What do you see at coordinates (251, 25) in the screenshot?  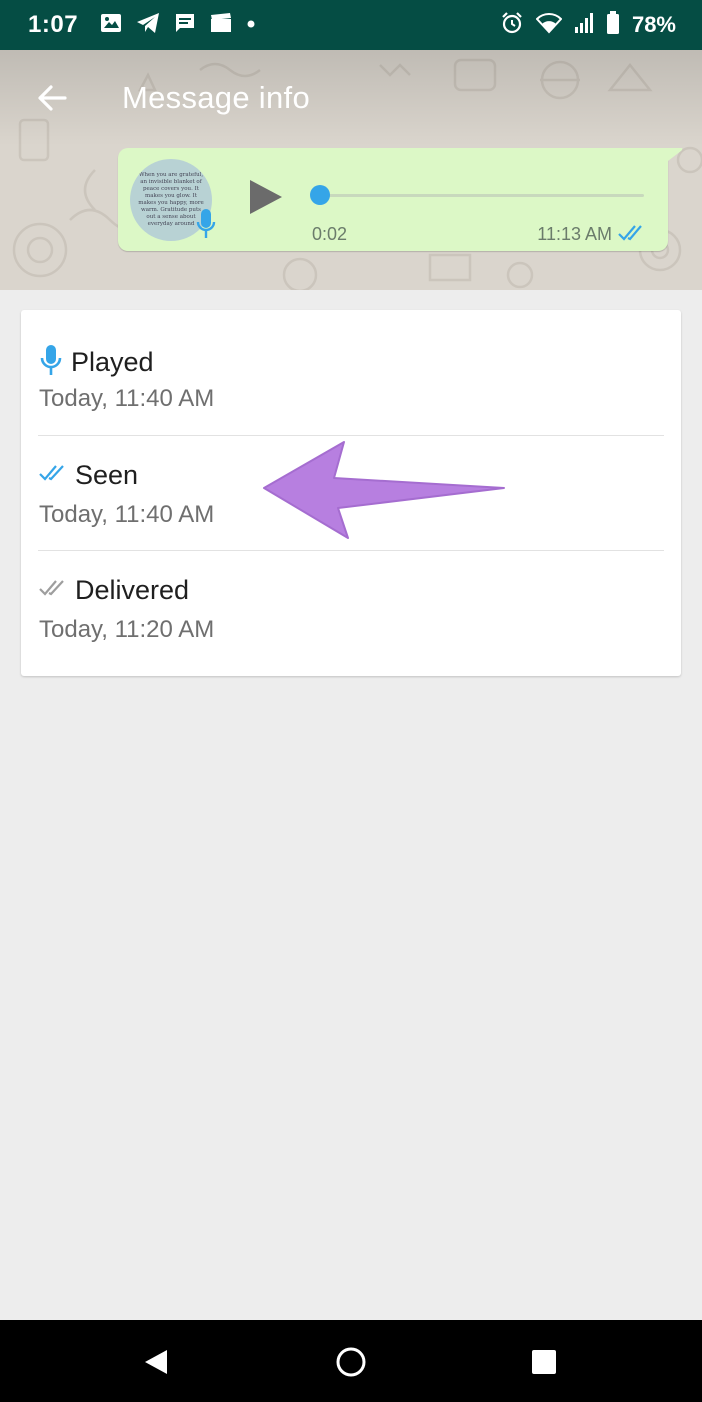 I see `more-notifications-dot-icon` at bounding box center [251, 25].